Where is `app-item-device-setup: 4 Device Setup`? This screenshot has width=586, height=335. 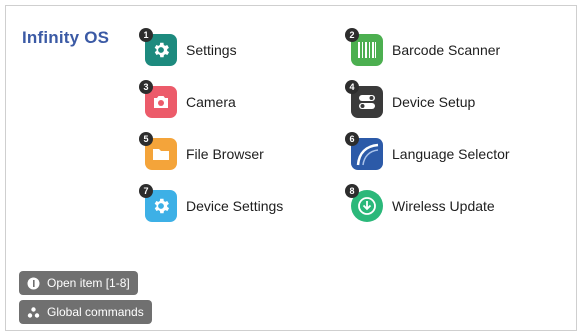 app-item-device-setup: 4 Device Setup is located at coordinates (446, 102).